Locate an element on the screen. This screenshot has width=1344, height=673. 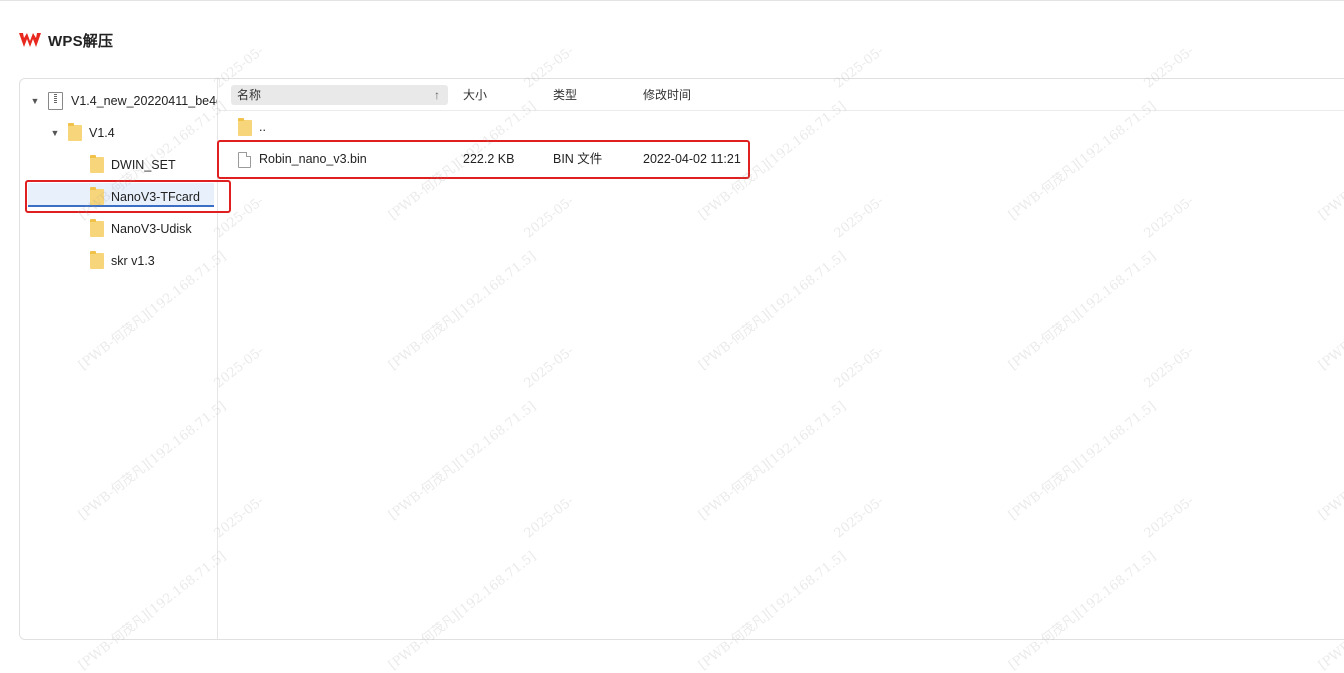
file-list-header: 名称 ↑ 大小 类型 修改时间 is located at coordinates (780, 95).